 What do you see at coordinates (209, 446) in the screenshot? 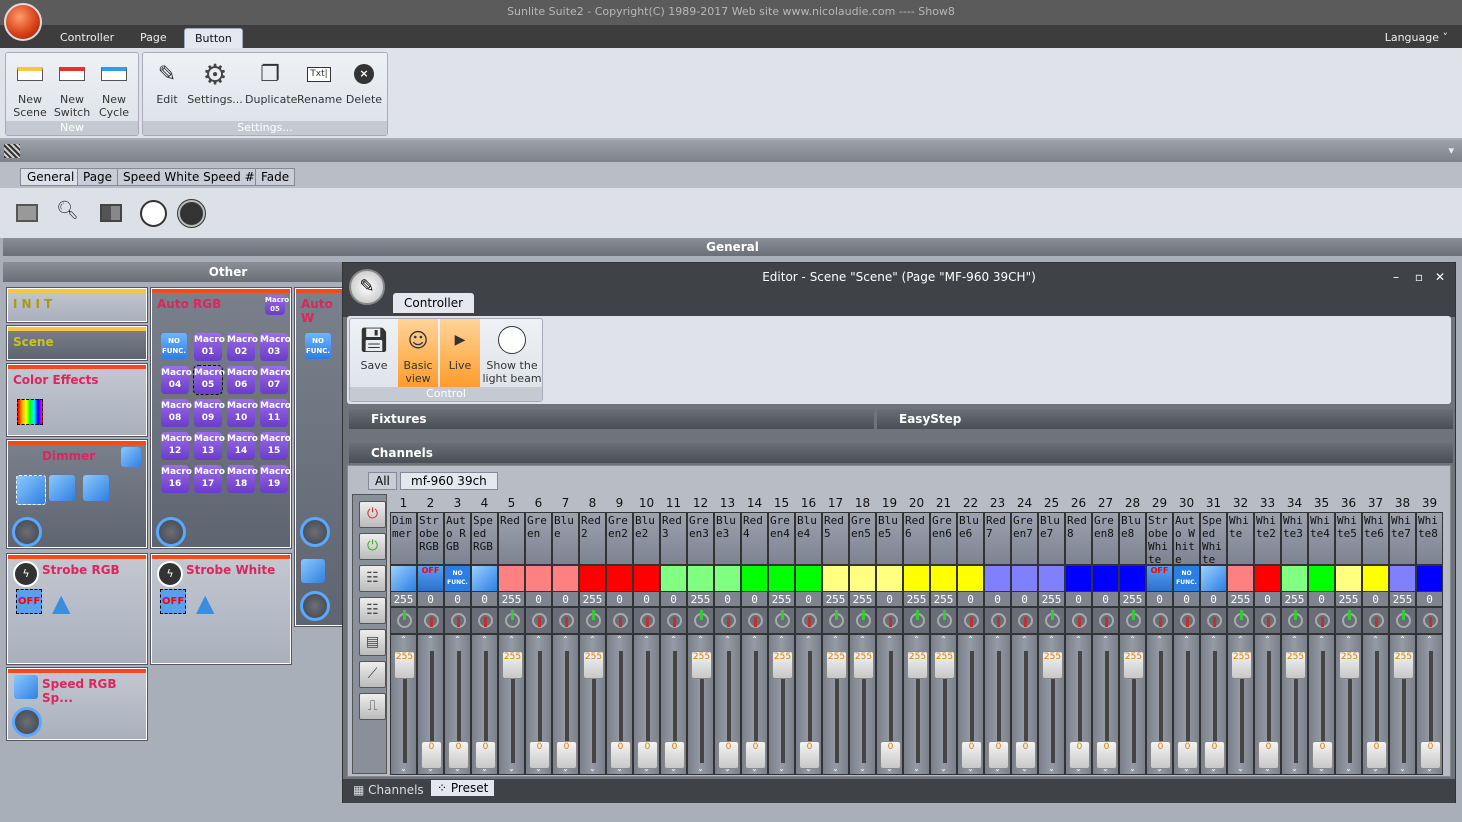
I see `macro-13-button: Macro 13` at bounding box center [209, 446].